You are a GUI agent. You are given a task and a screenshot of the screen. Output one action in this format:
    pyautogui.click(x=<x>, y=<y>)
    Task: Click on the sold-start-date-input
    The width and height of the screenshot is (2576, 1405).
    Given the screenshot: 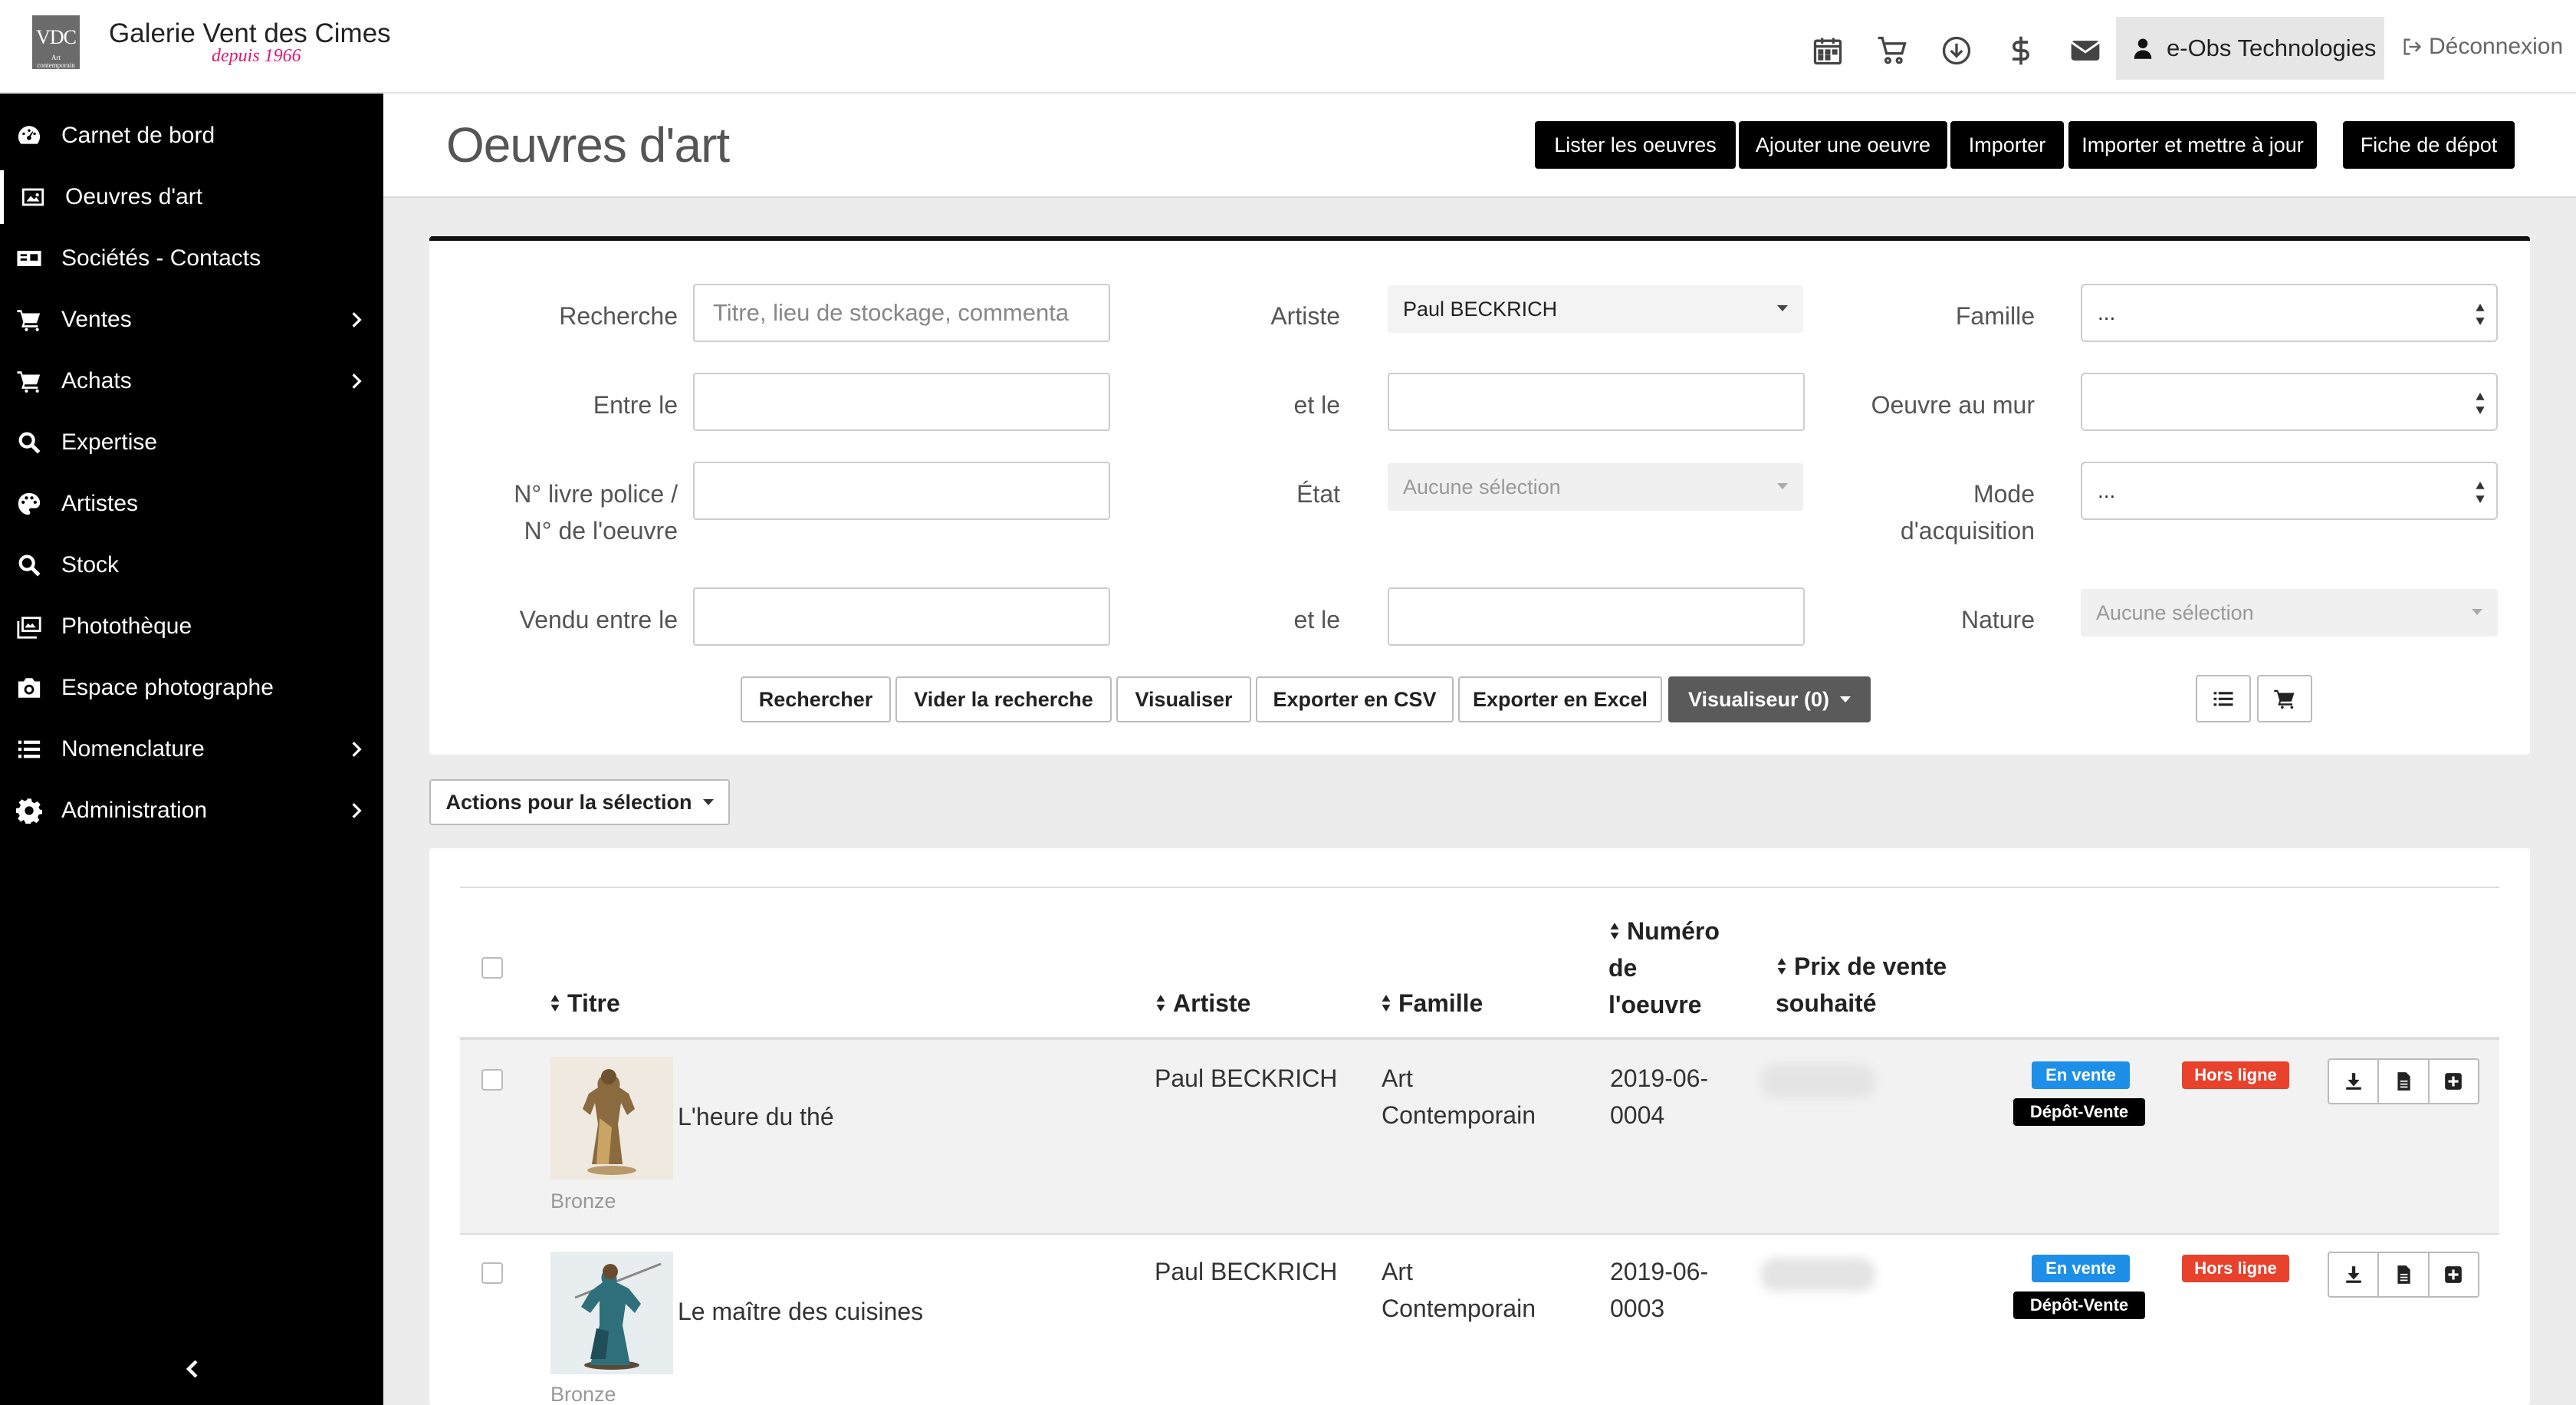 What is the action you would take?
    pyautogui.click(x=901, y=617)
    